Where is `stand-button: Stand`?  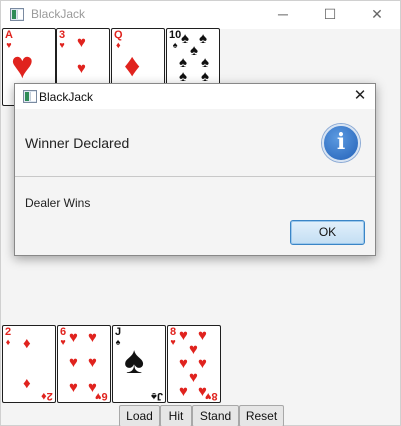 stand-button: Stand is located at coordinates (215, 415).